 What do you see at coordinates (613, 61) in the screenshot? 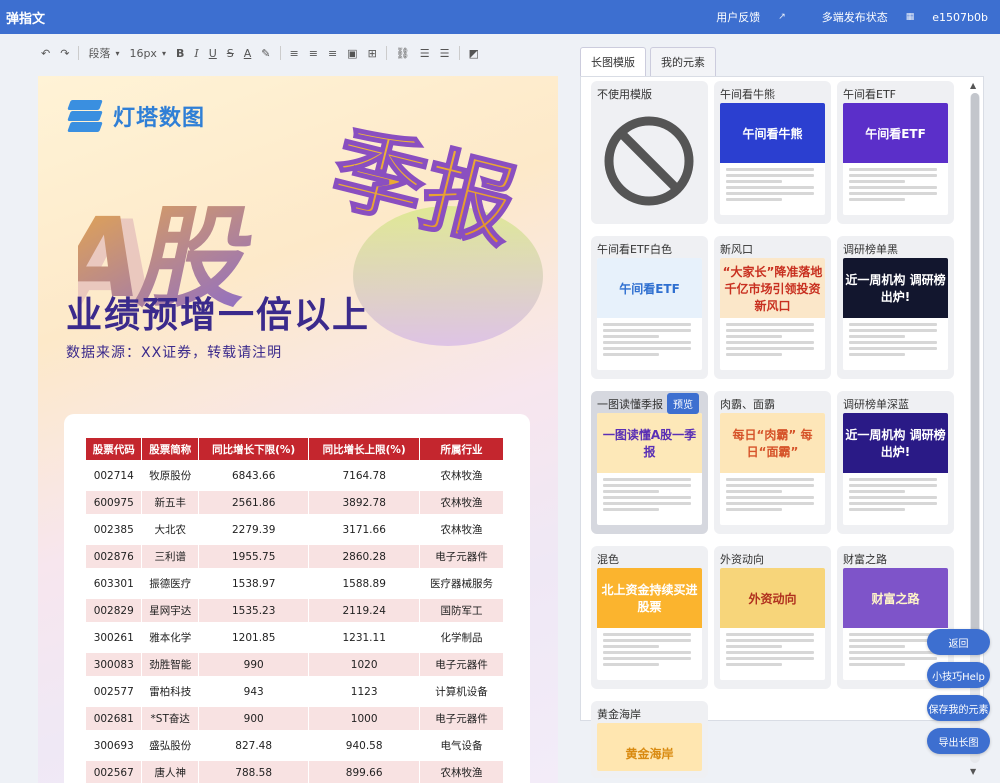
I see `tab-long-image-templates: 长图模版` at bounding box center [613, 61].